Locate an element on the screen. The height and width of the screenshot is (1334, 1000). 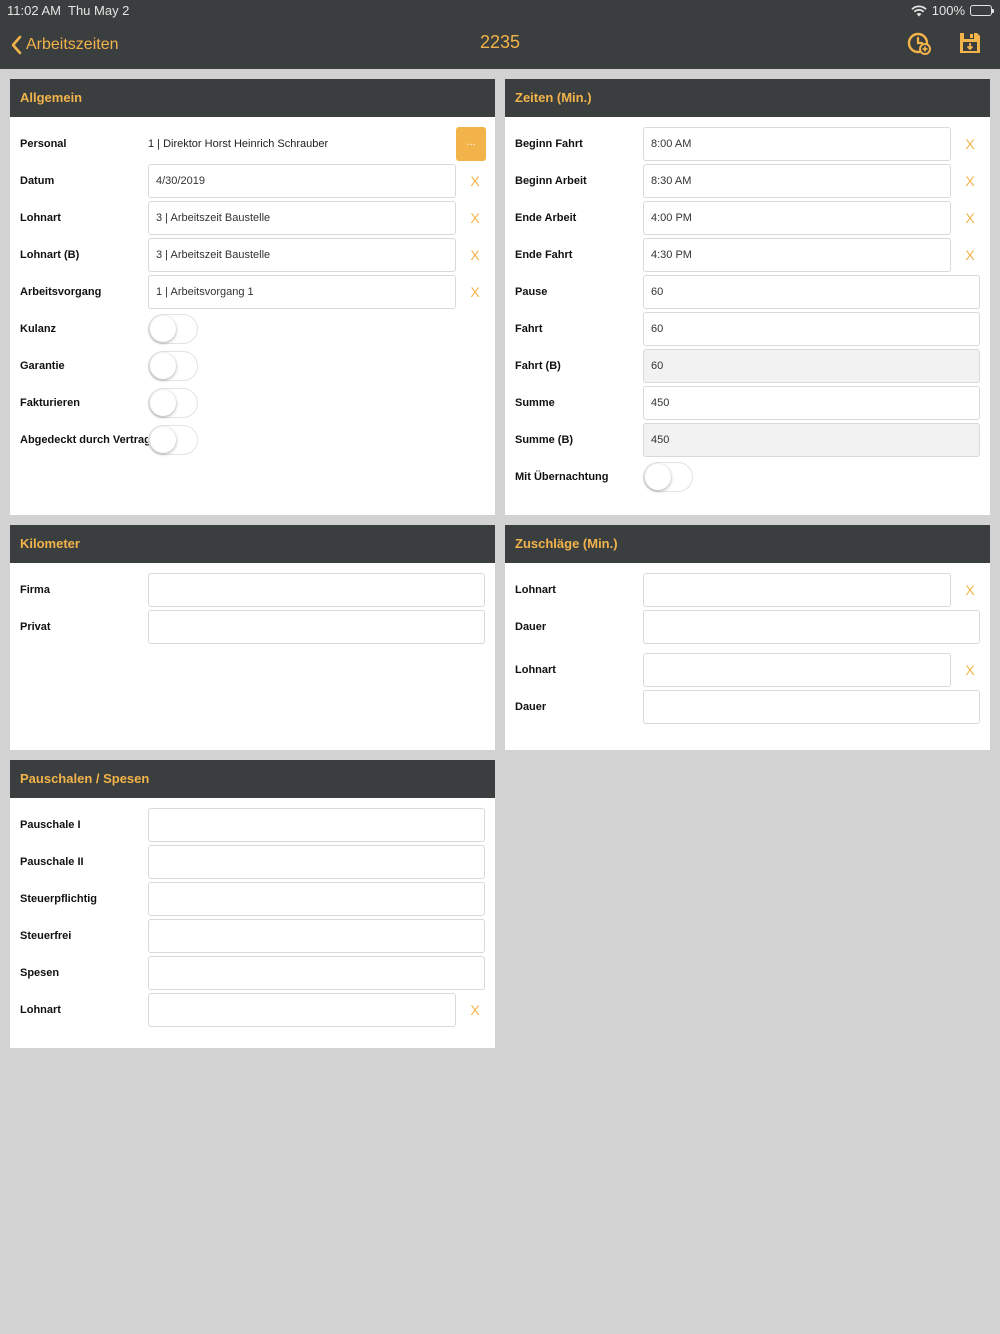
battery-icon is located at coordinates (982, 10).